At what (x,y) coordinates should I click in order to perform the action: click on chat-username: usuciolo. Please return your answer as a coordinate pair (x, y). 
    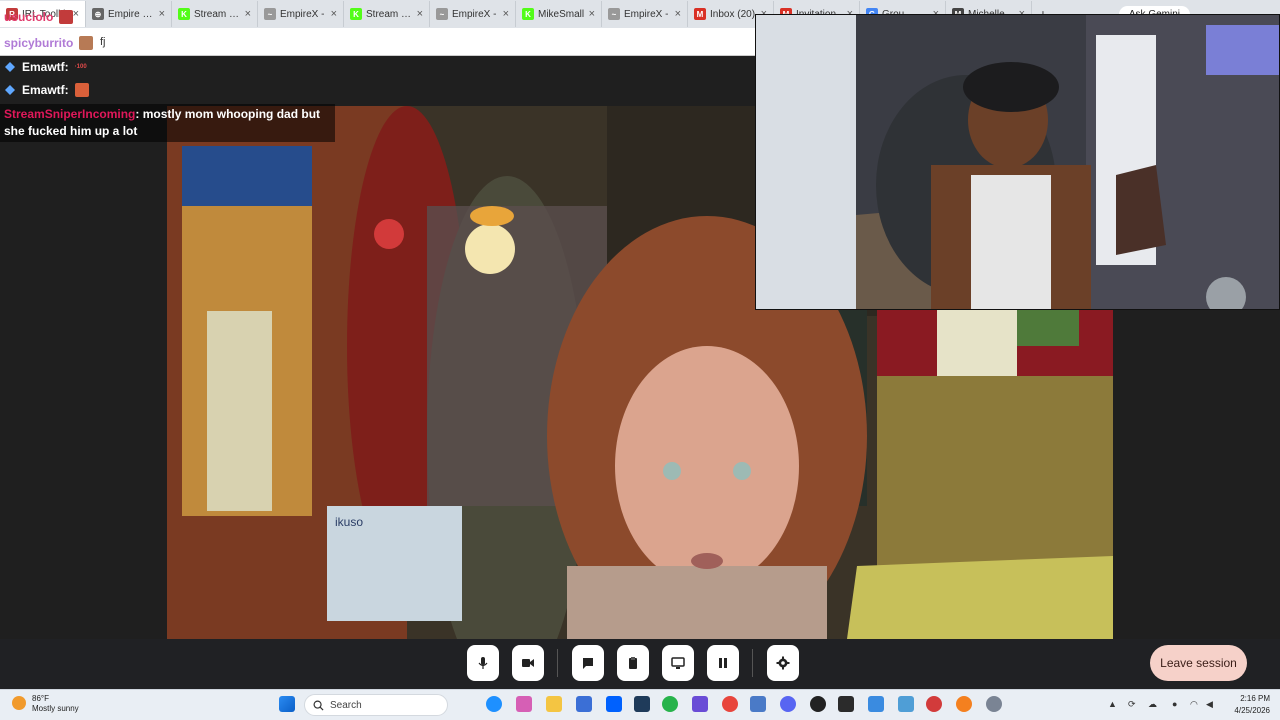
    Looking at the image, I should click on (29, 17).